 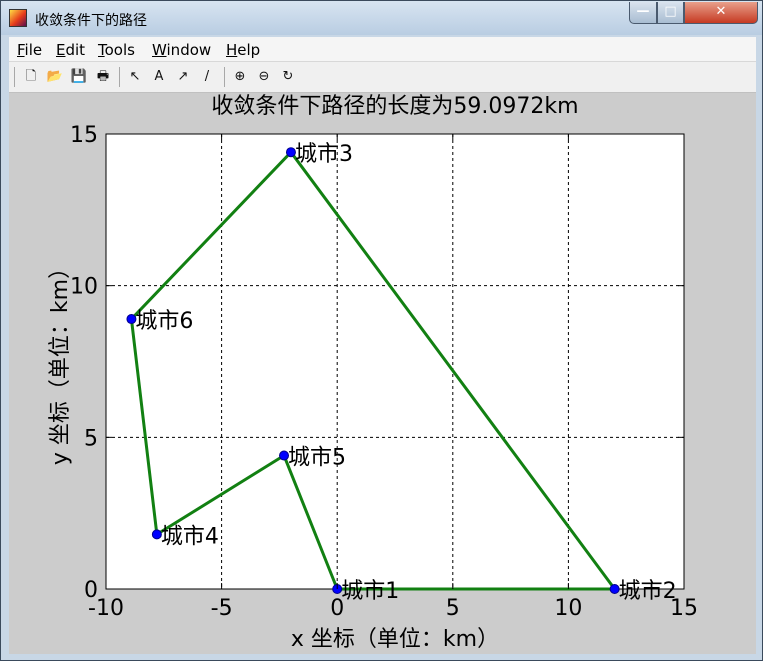 What do you see at coordinates (164, 321) in the screenshot?
I see `city-label: 城市6` at bounding box center [164, 321].